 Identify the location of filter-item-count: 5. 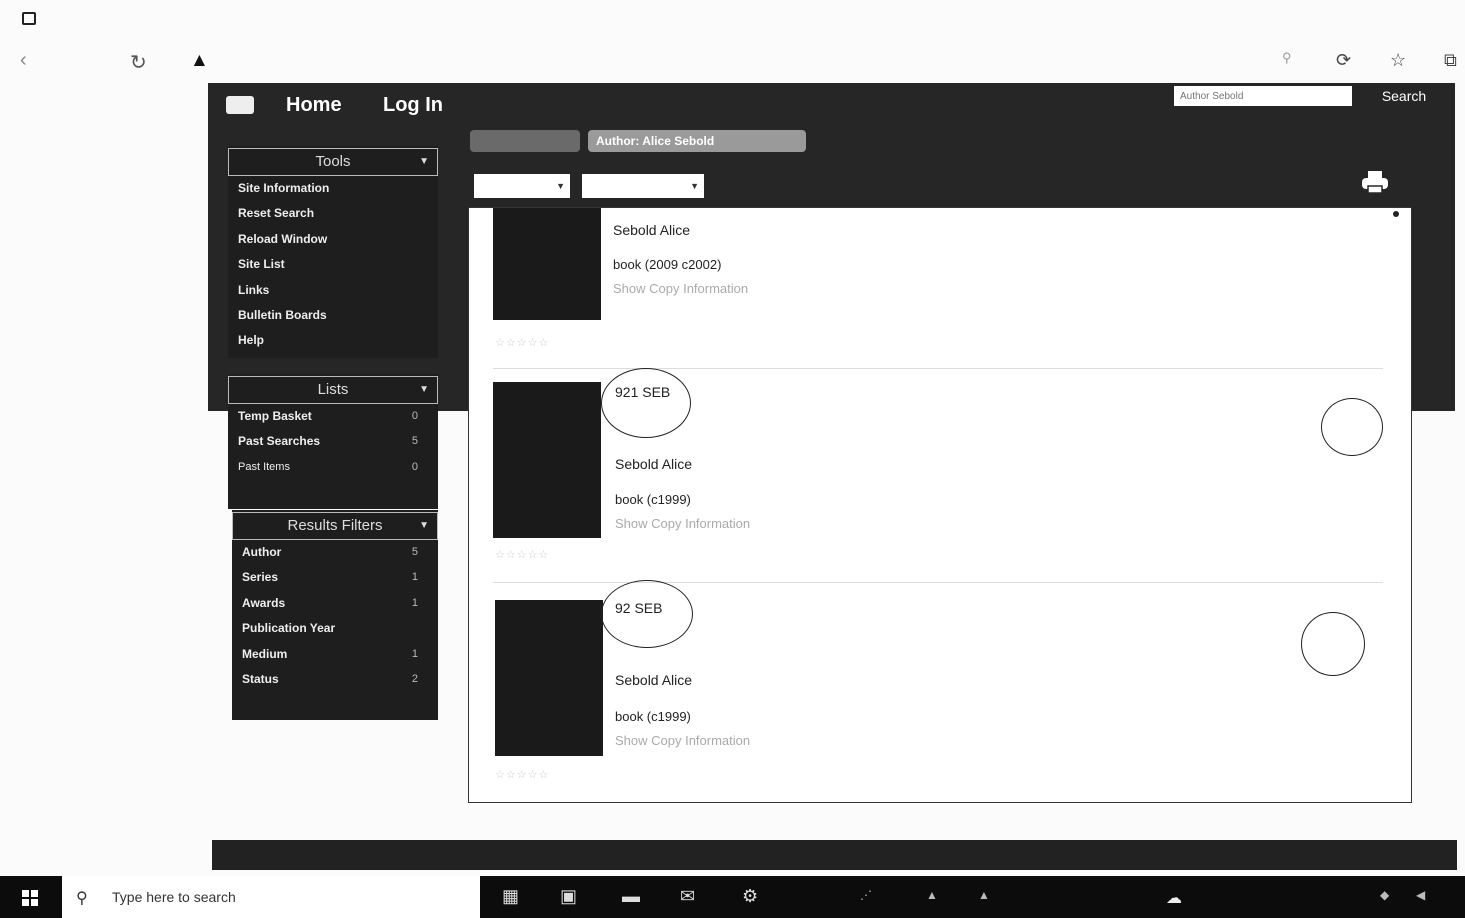
(414, 552).